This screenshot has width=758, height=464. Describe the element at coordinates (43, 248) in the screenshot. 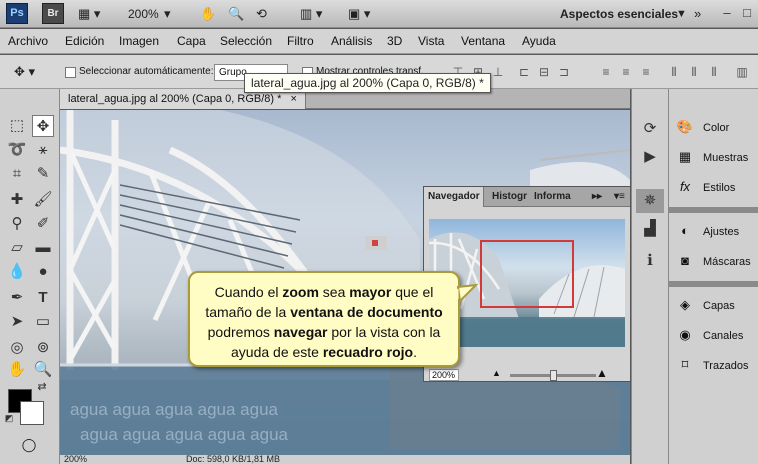

I see `gradient-tool-icon: ▬` at that location.